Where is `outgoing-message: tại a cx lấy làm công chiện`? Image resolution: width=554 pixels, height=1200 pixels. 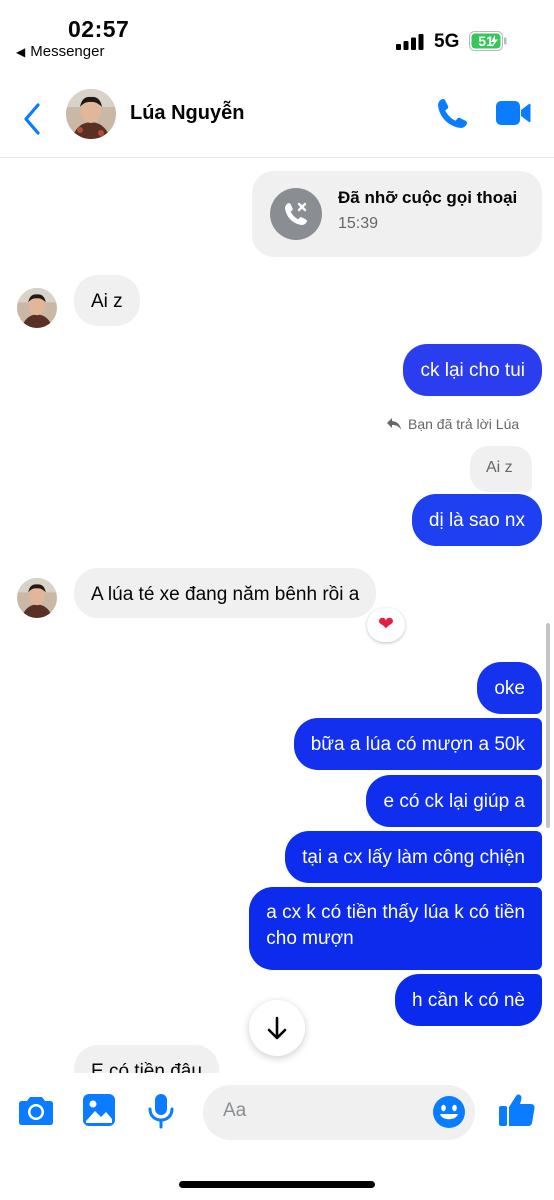
outgoing-message: tại a cx lấy làm công chiện is located at coordinates (413, 857).